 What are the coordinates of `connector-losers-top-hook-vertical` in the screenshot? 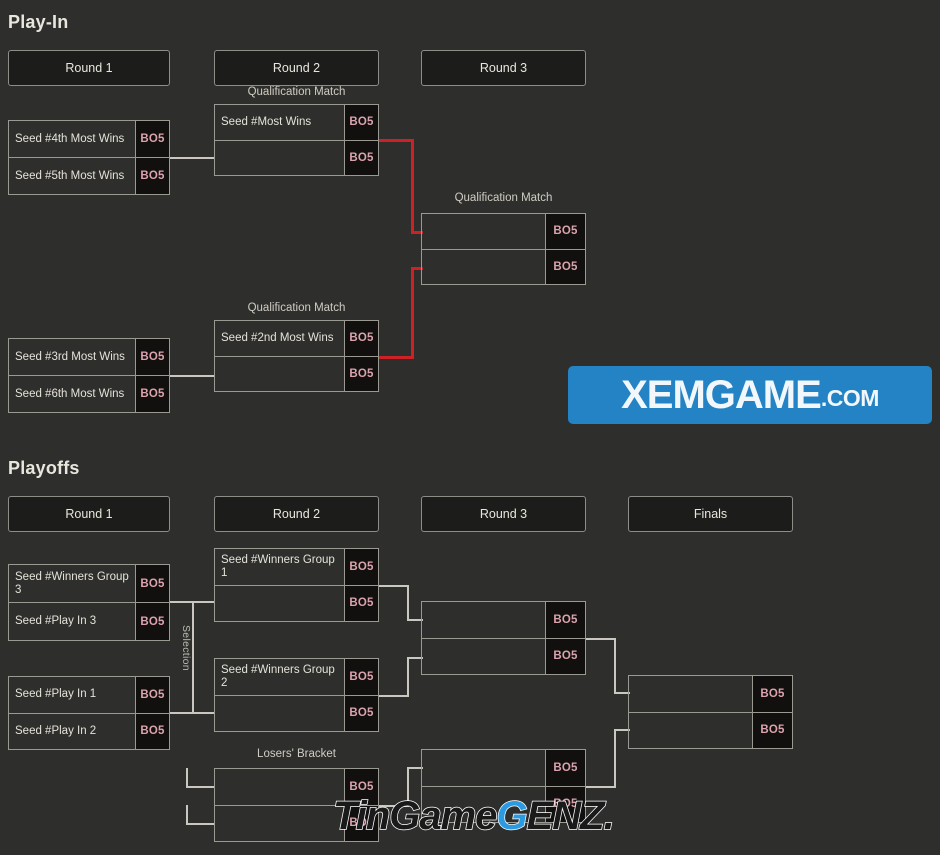 It's located at (187, 778).